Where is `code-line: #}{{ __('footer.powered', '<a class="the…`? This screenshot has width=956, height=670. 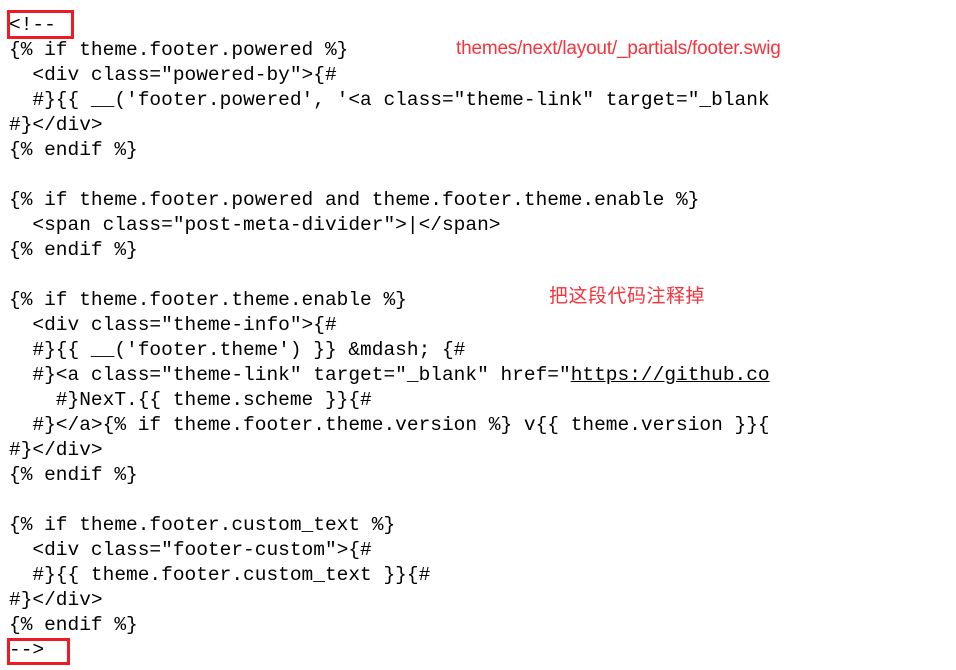
code-line: #}{{ __('footer.powered', '<a class="the… is located at coordinates (389, 100).